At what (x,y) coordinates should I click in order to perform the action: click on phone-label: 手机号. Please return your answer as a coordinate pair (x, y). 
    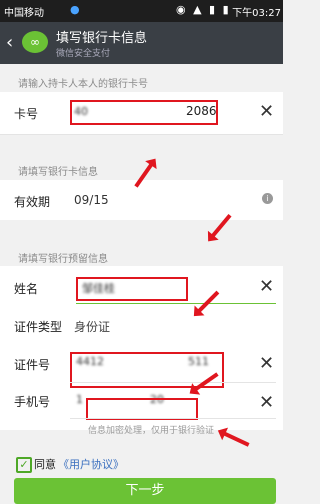
    Looking at the image, I should click on (32, 402).